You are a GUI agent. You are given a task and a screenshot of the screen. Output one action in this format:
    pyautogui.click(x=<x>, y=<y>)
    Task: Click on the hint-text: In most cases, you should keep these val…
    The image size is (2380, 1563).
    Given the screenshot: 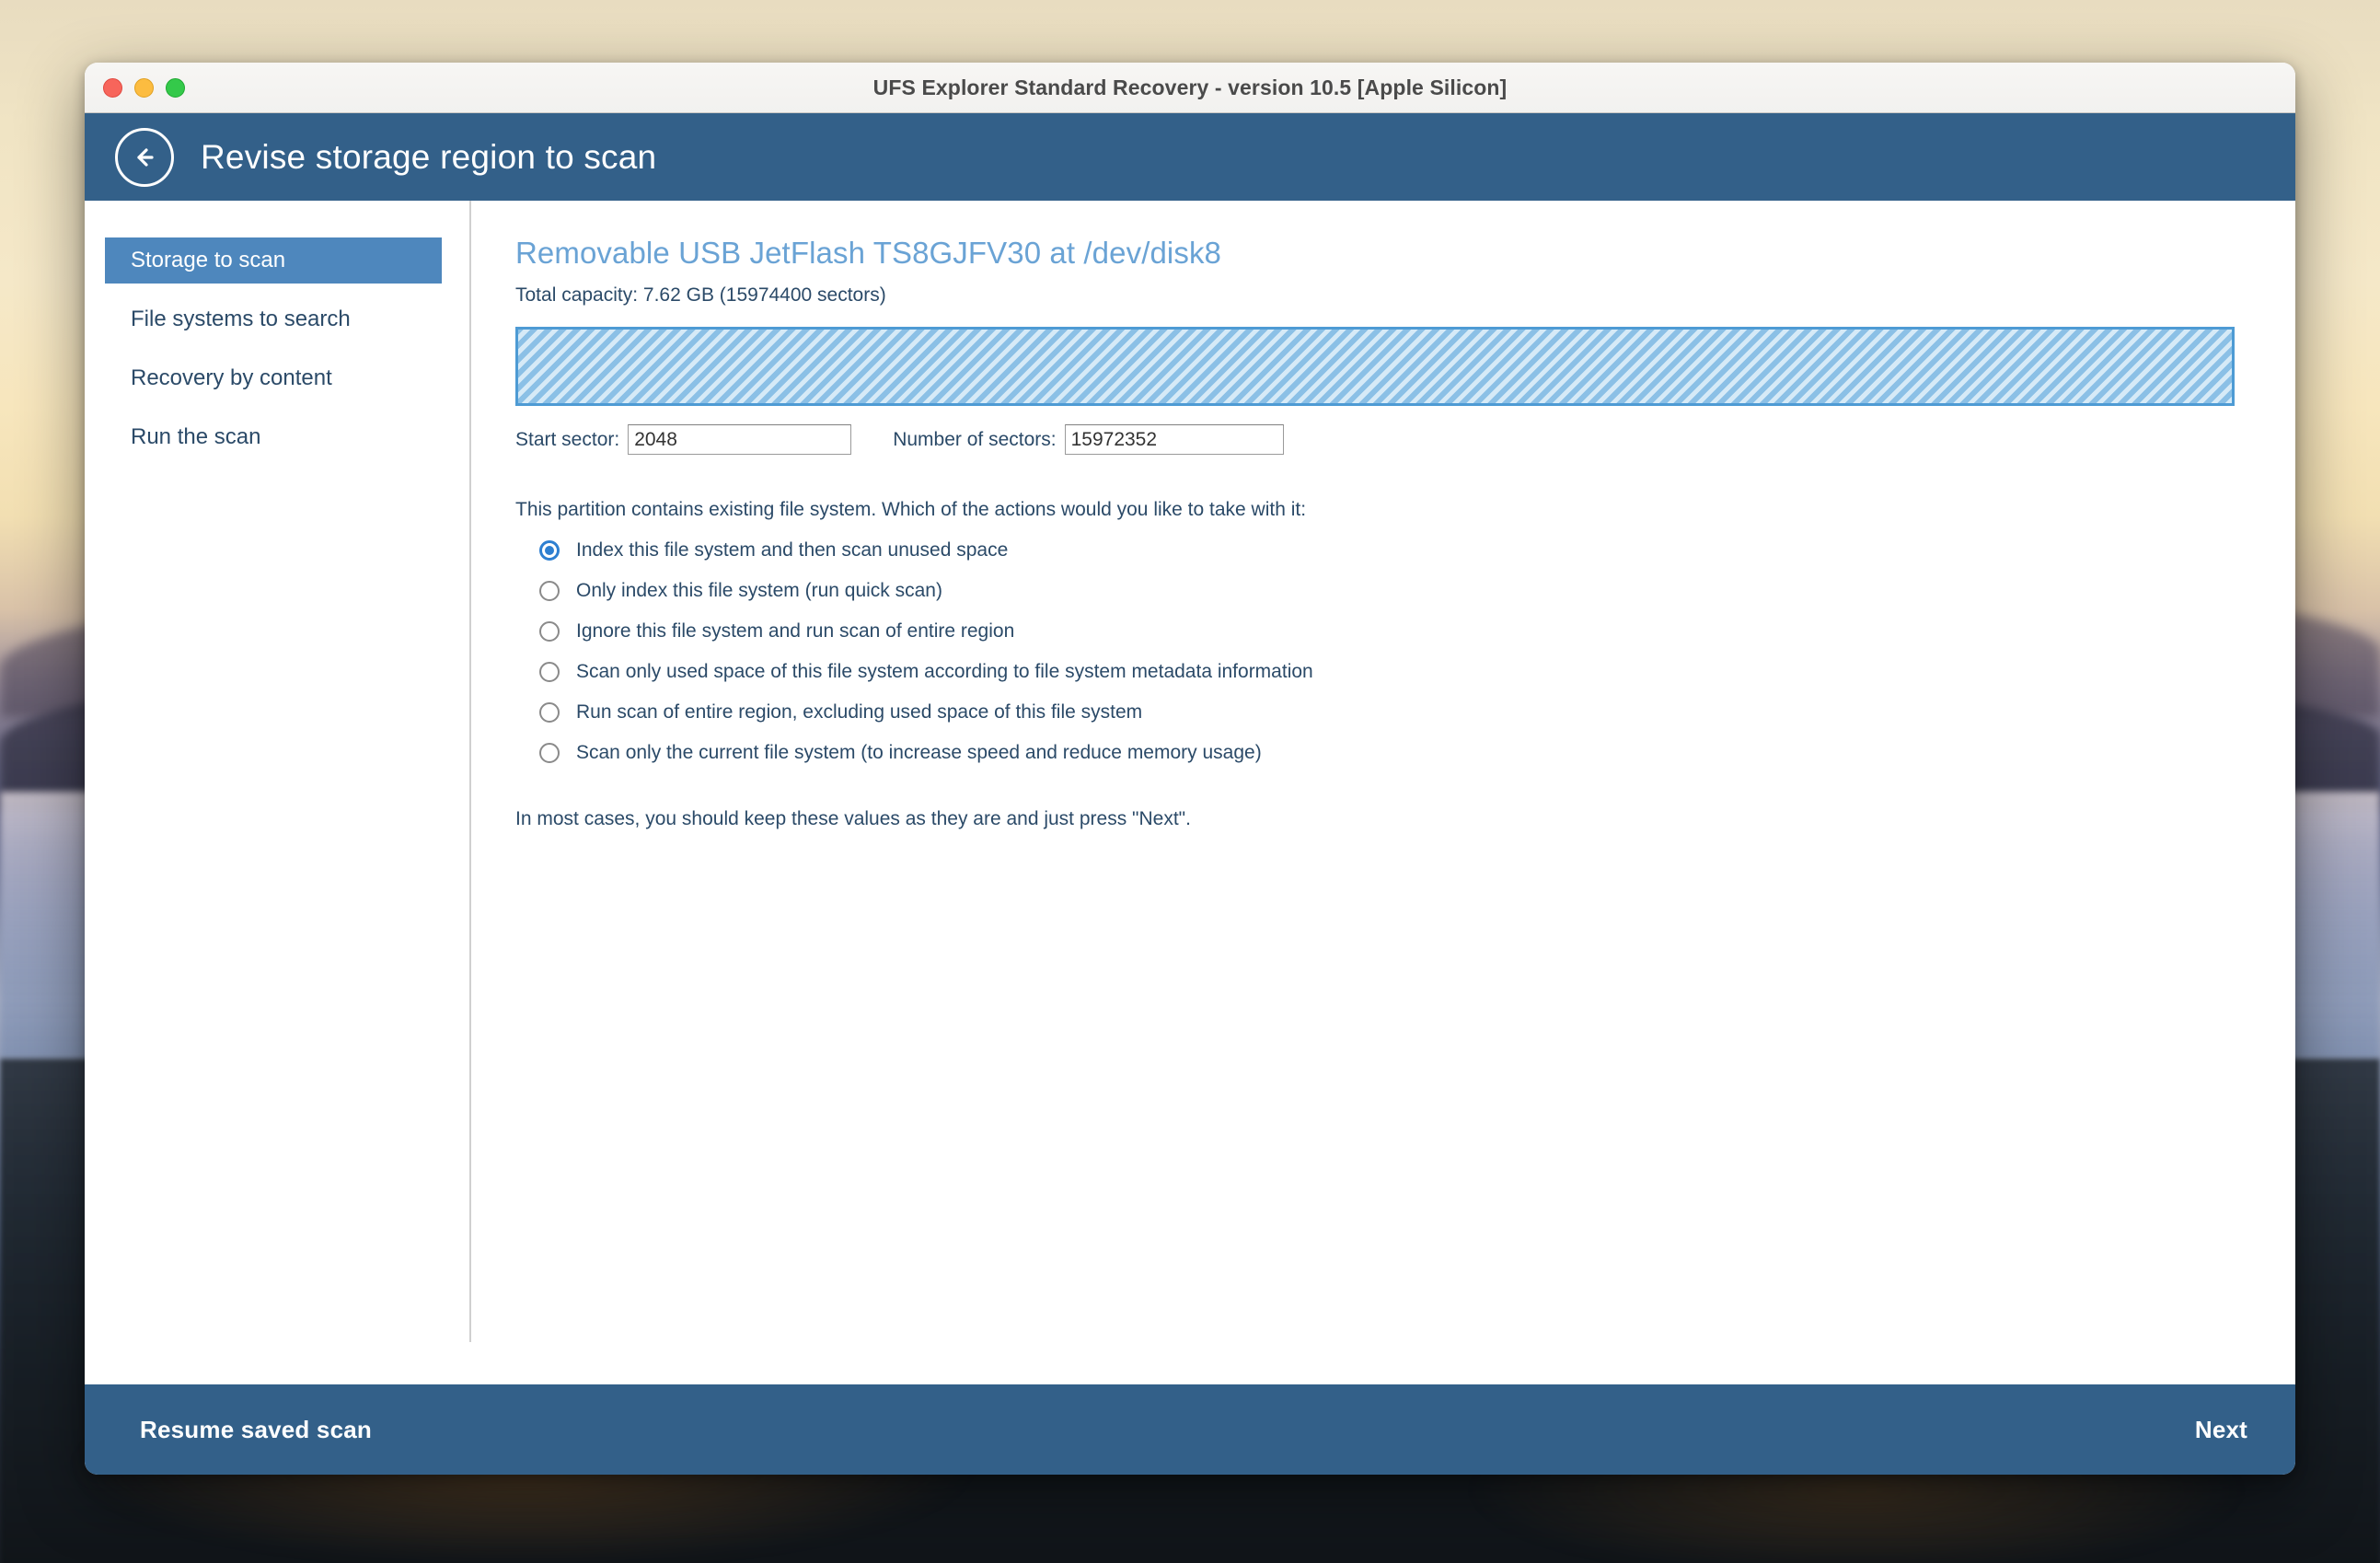 What is the action you would take?
    pyautogui.click(x=853, y=818)
    